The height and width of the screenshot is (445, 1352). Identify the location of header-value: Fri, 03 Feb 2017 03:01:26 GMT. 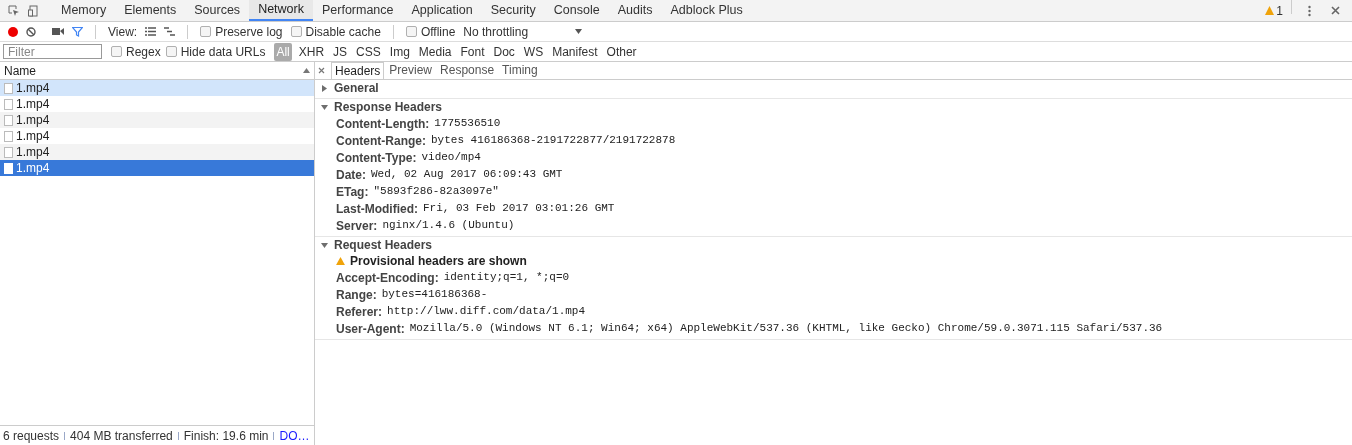
(519, 209).